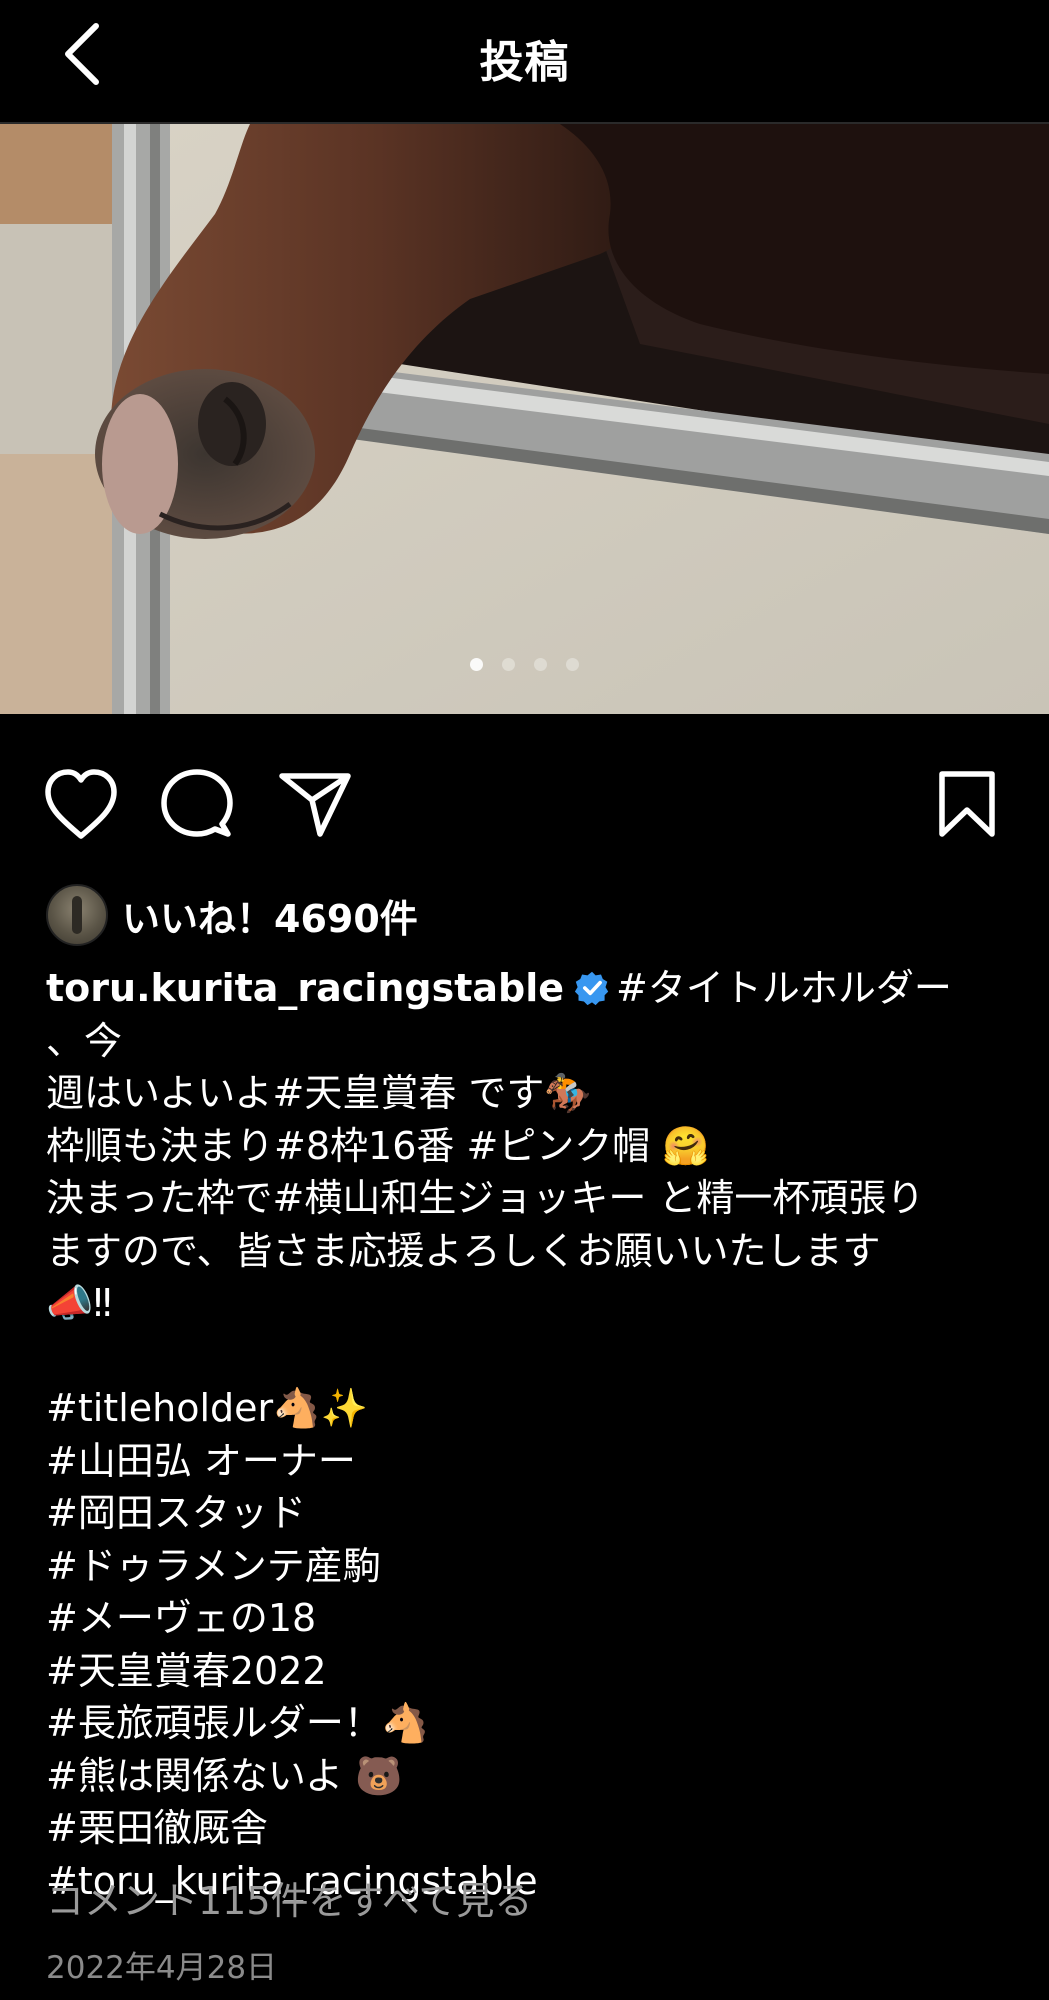 This screenshot has width=1049, height=2000. I want to click on page-title: 投稿, so click(524, 62).